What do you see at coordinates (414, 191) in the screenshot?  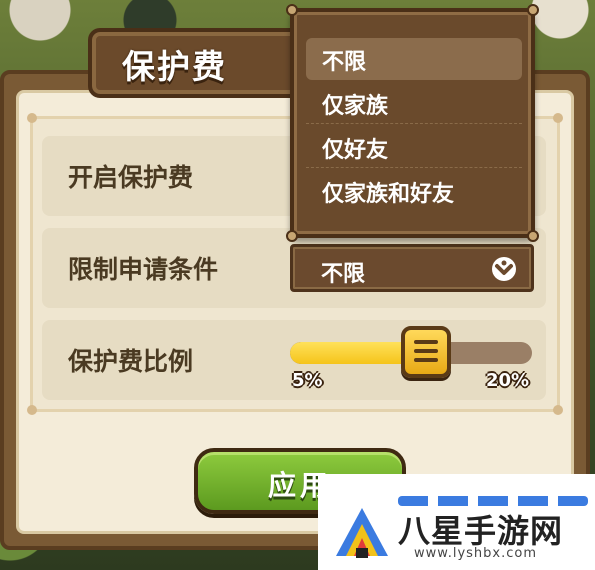 I see `dropdown-option-family-and-friends: 仅家族和好友` at bounding box center [414, 191].